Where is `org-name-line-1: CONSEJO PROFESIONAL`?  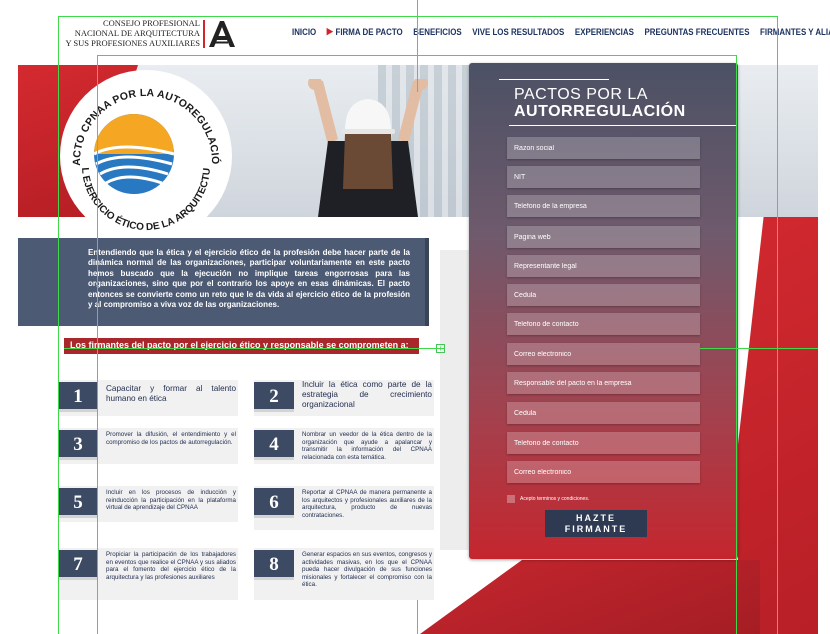 org-name-line-1: CONSEJO PROFESIONAL is located at coordinates (151, 23).